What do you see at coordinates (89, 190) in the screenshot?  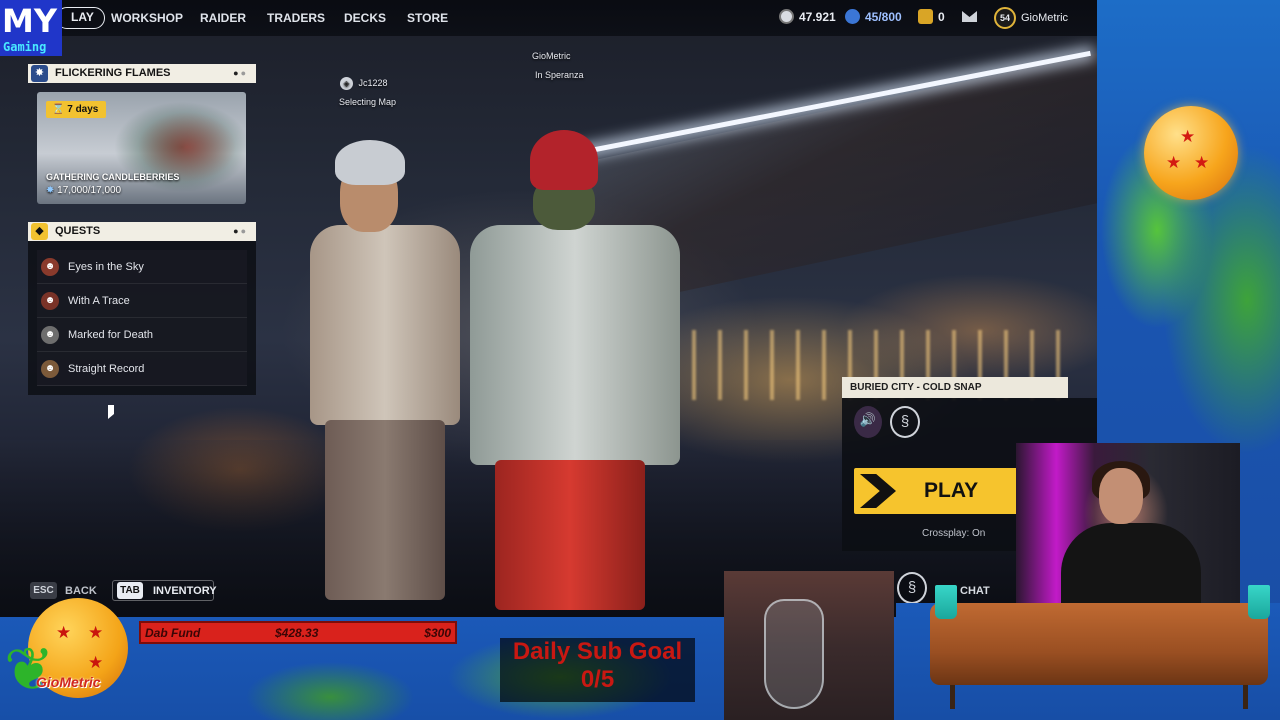 I see `event-progress-text: 17,000/17,000` at bounding box center [89, 190].